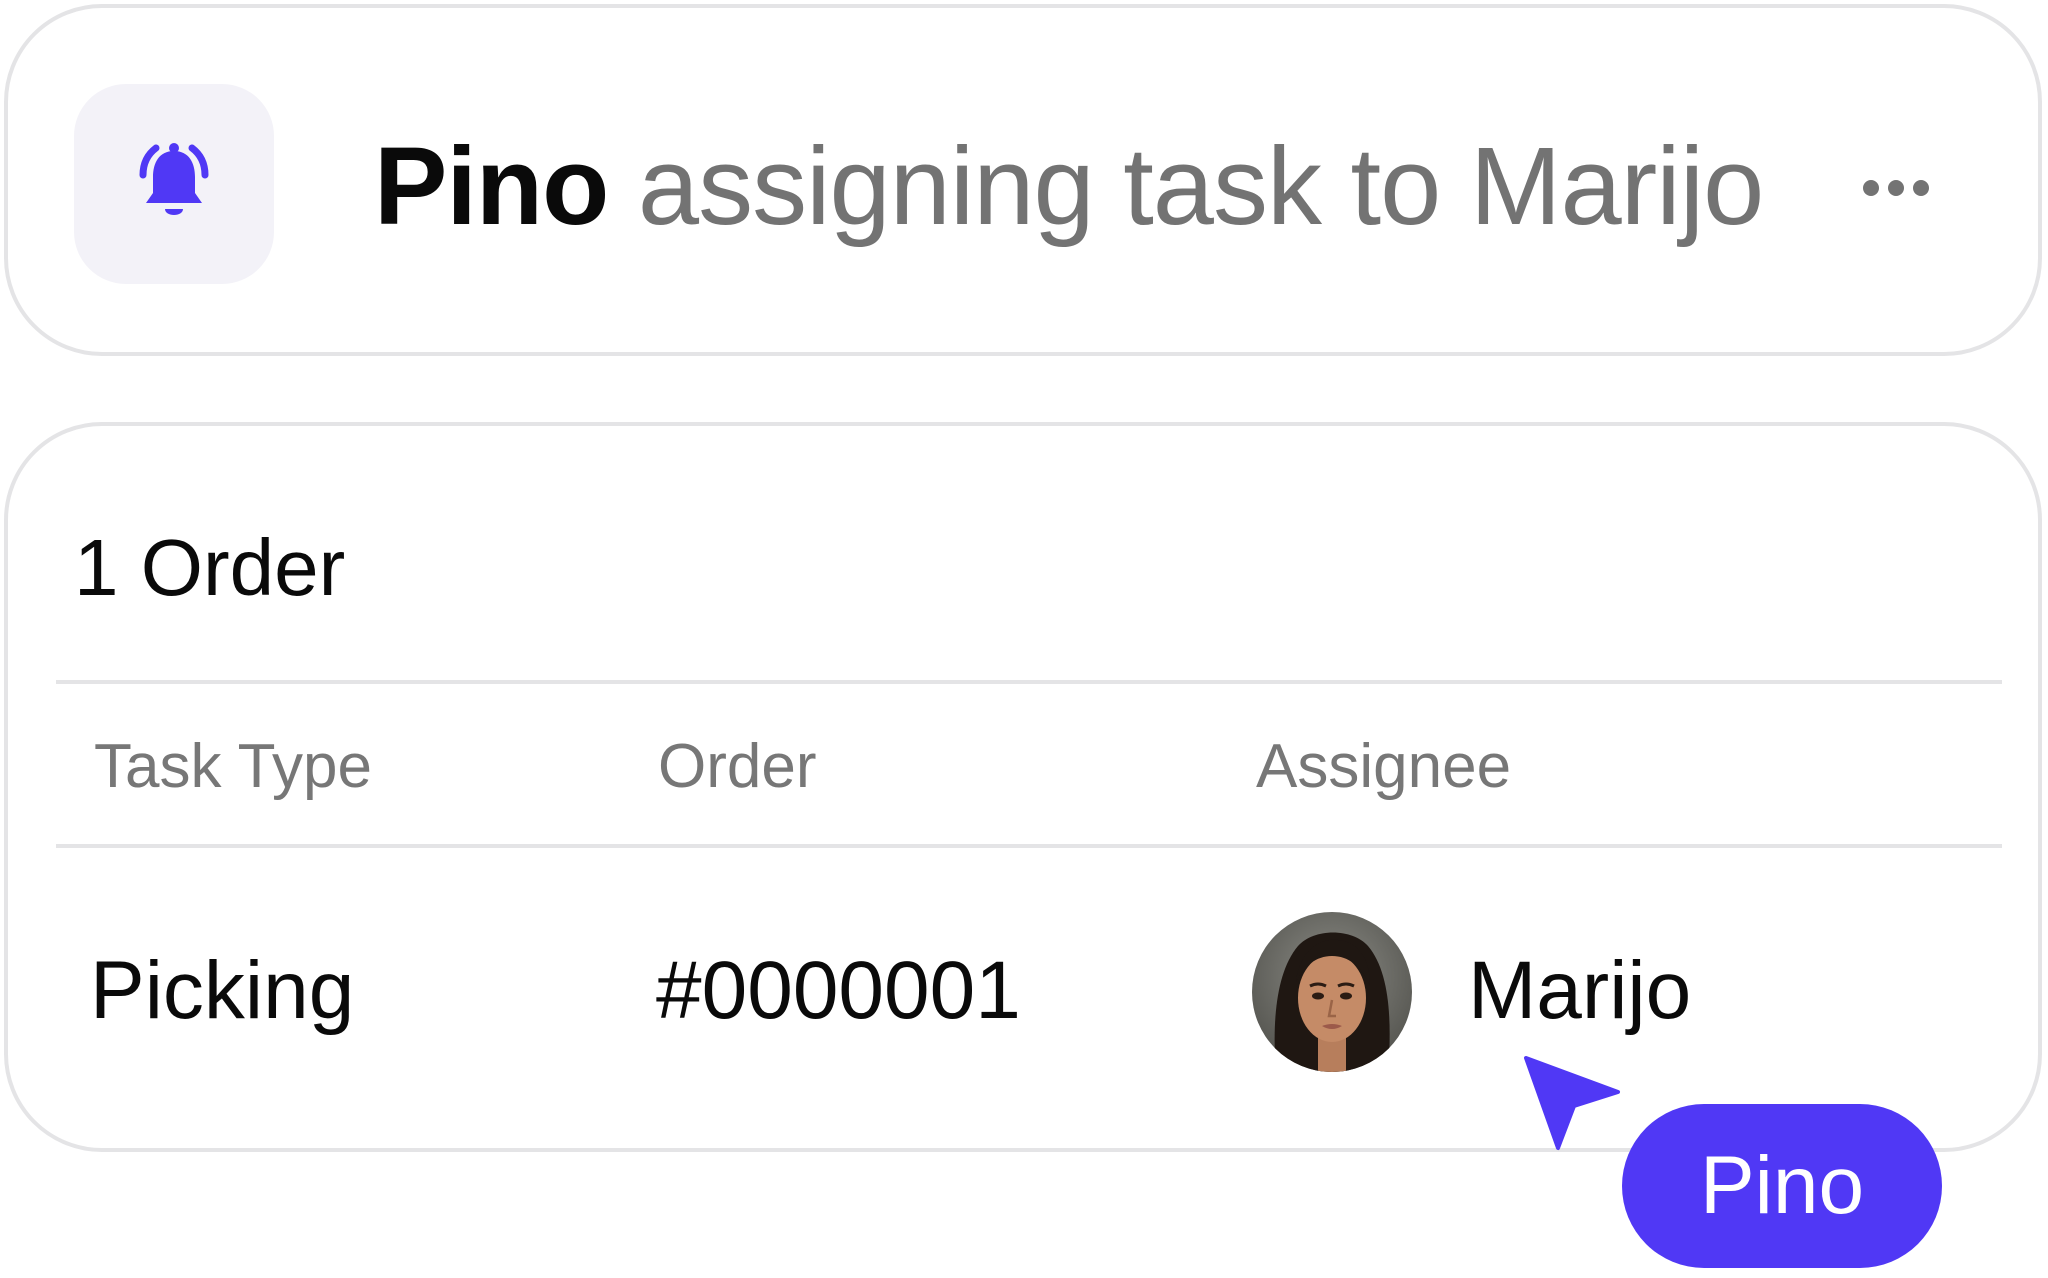  I want to click on notification-message: Pino assigning task to Marijo, so click(1069, 187).